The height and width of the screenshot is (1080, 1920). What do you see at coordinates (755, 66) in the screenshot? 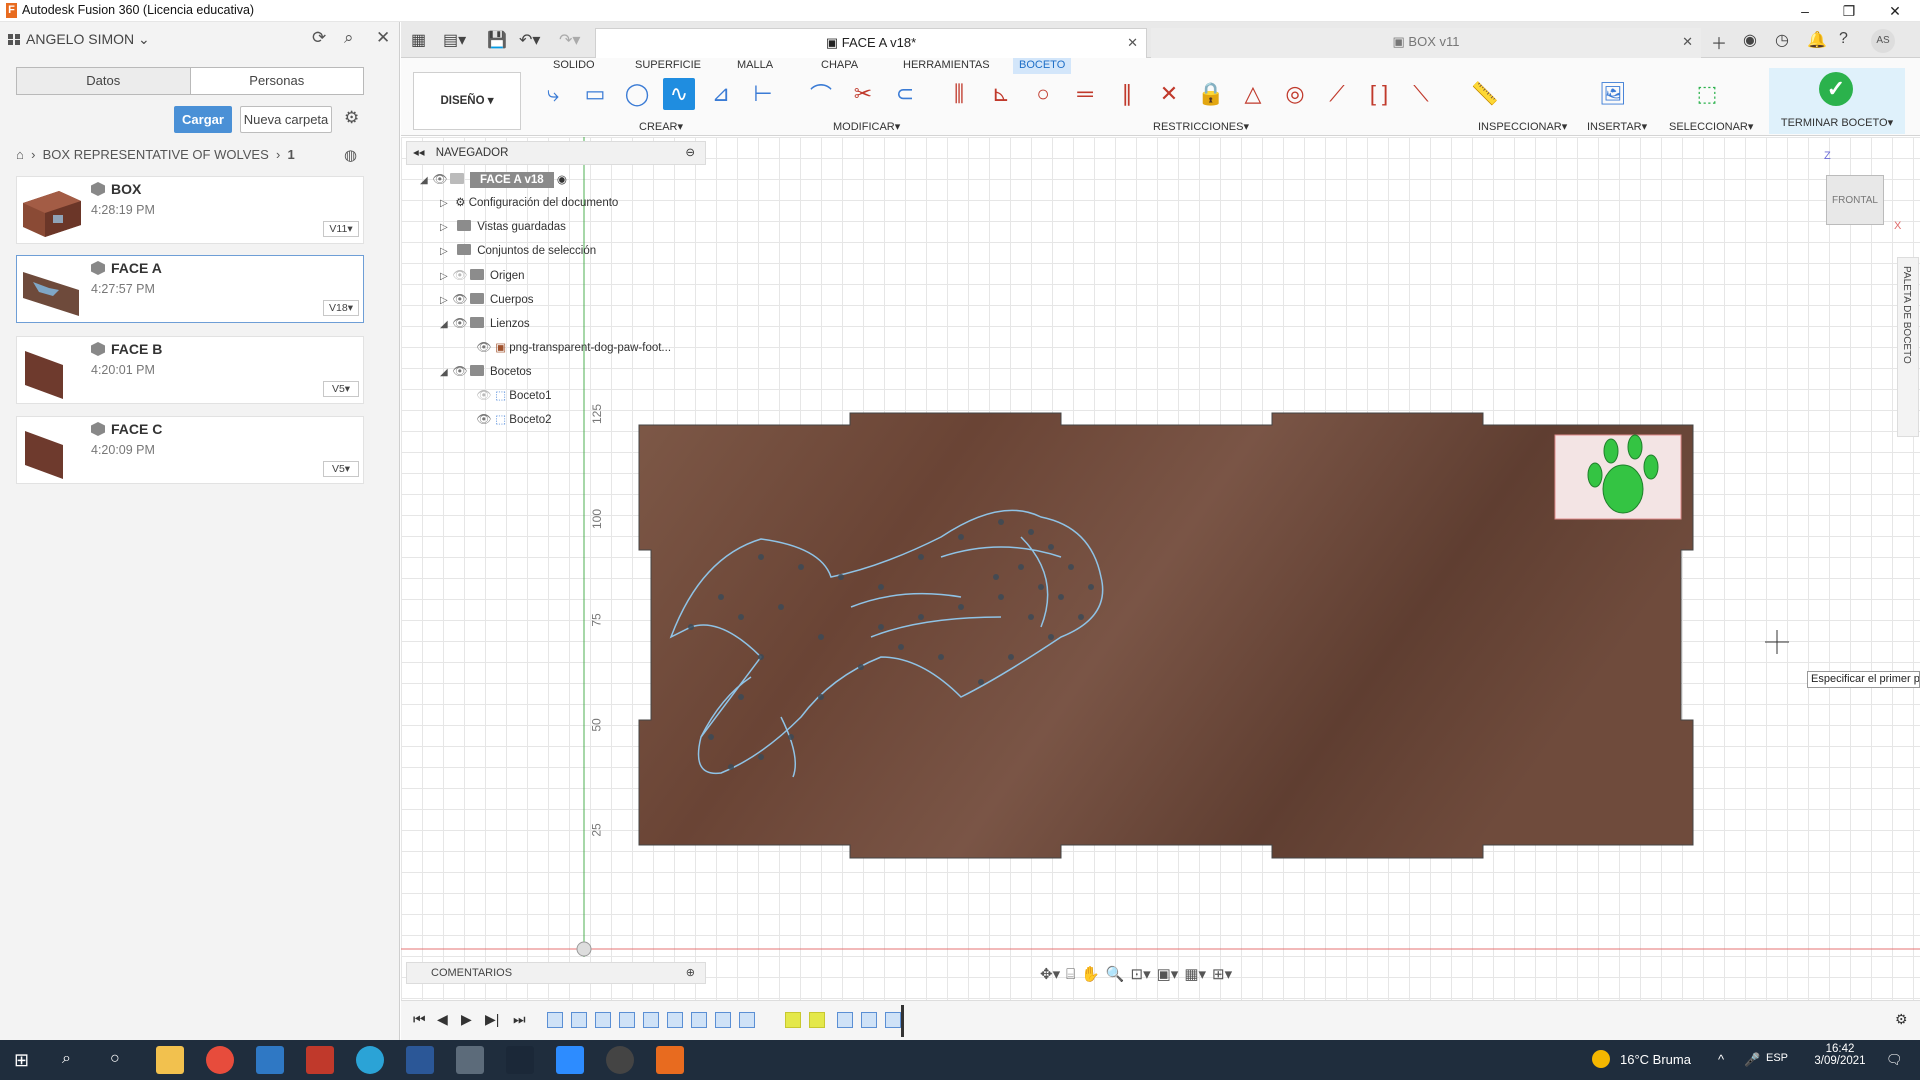
I see `tab-malla: MALLA` at bounding box center [755, 66].